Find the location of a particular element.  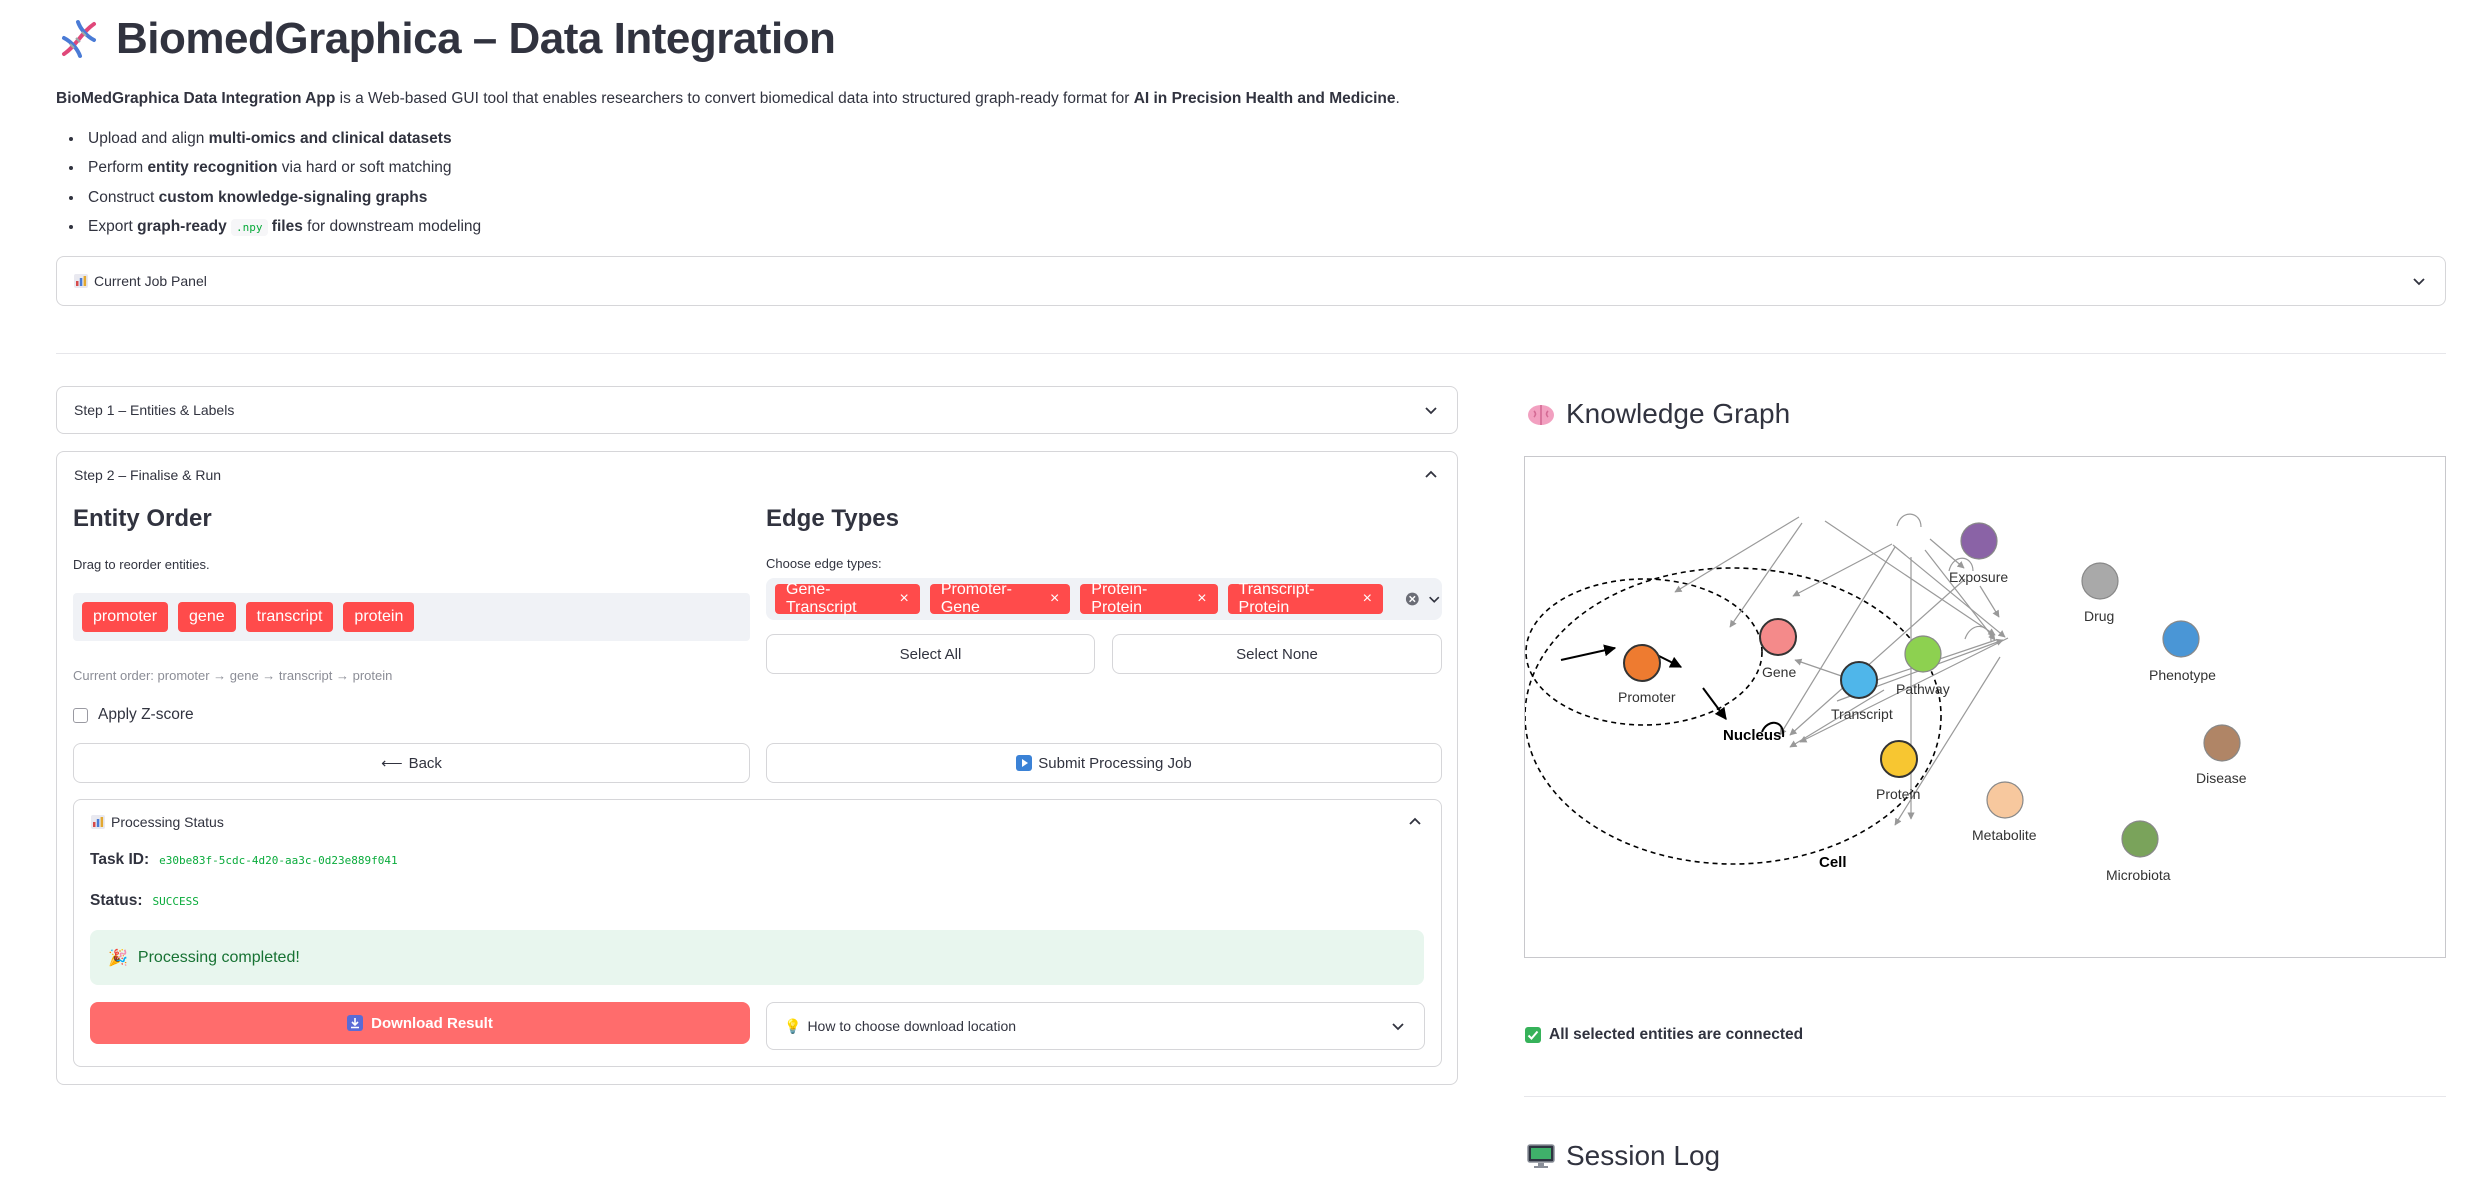

intro-app-name: BioMedGraphica Data Integration App is located at coordinates (196, 98).